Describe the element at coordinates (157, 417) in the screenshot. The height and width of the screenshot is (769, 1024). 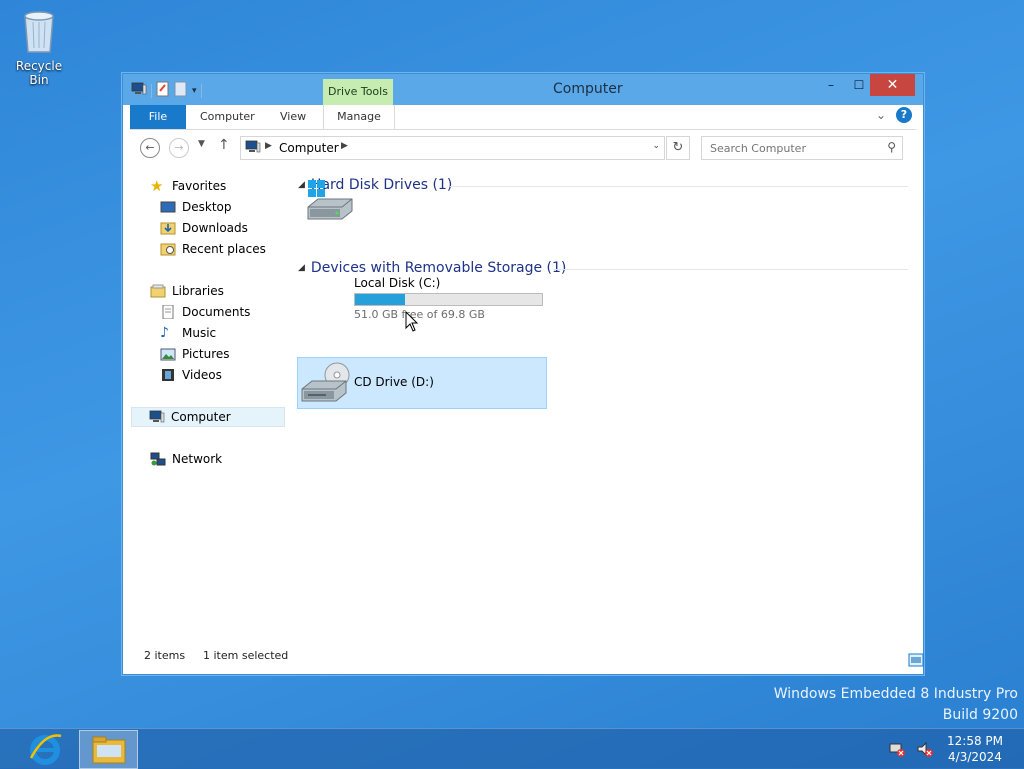
I see `computer-icon` at that location.